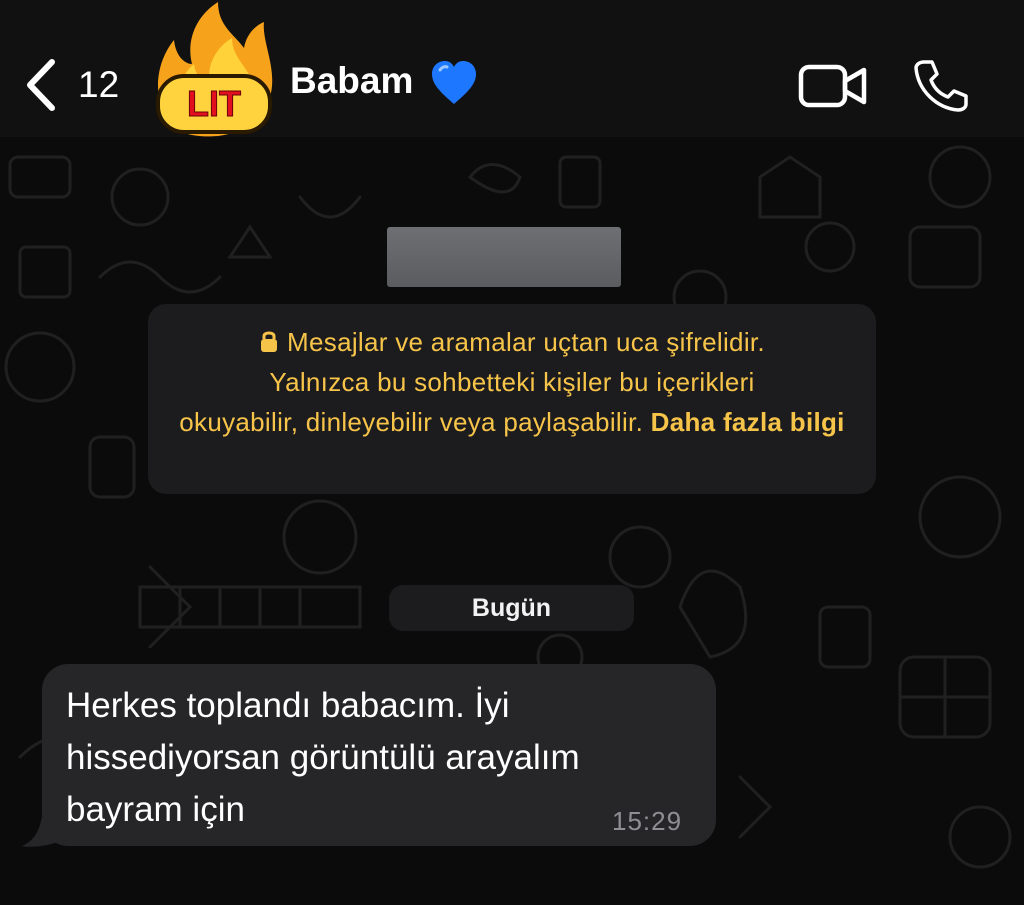 Image resolution: width=1024 pixels, height=905 pixels. What do you see at coordinates (214, 71) in the screenshot?
I see `avatar: LIT` at bounding box center [214, 71].